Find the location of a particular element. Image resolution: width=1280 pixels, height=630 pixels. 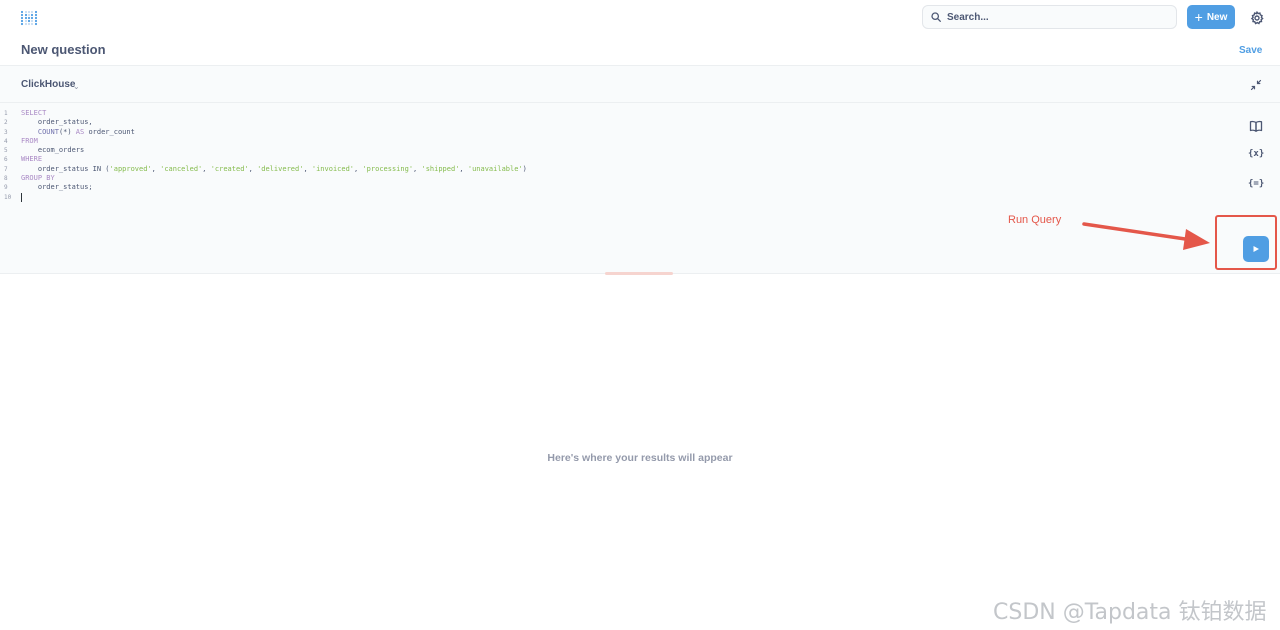

variables-icon: {x} is located at coordinates (1256, 156).